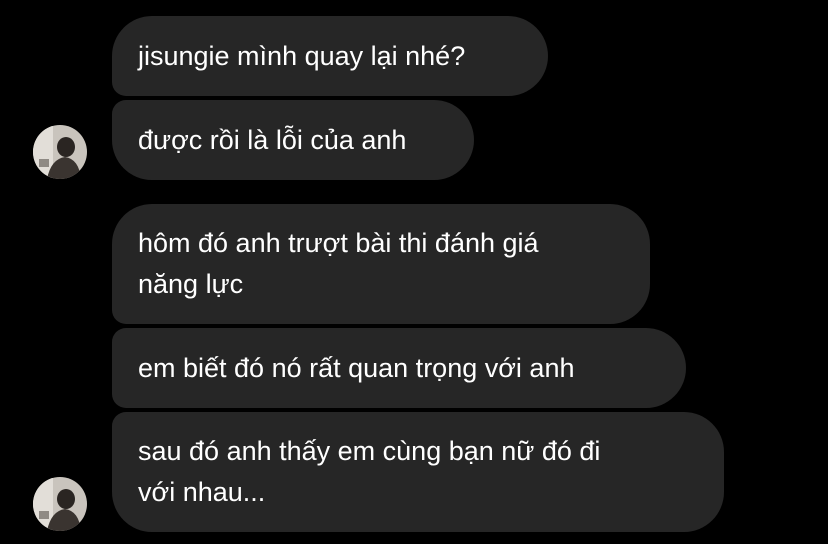  I want to click on message-text-2: được rồi là lỗi của anh, so click(272, 139).